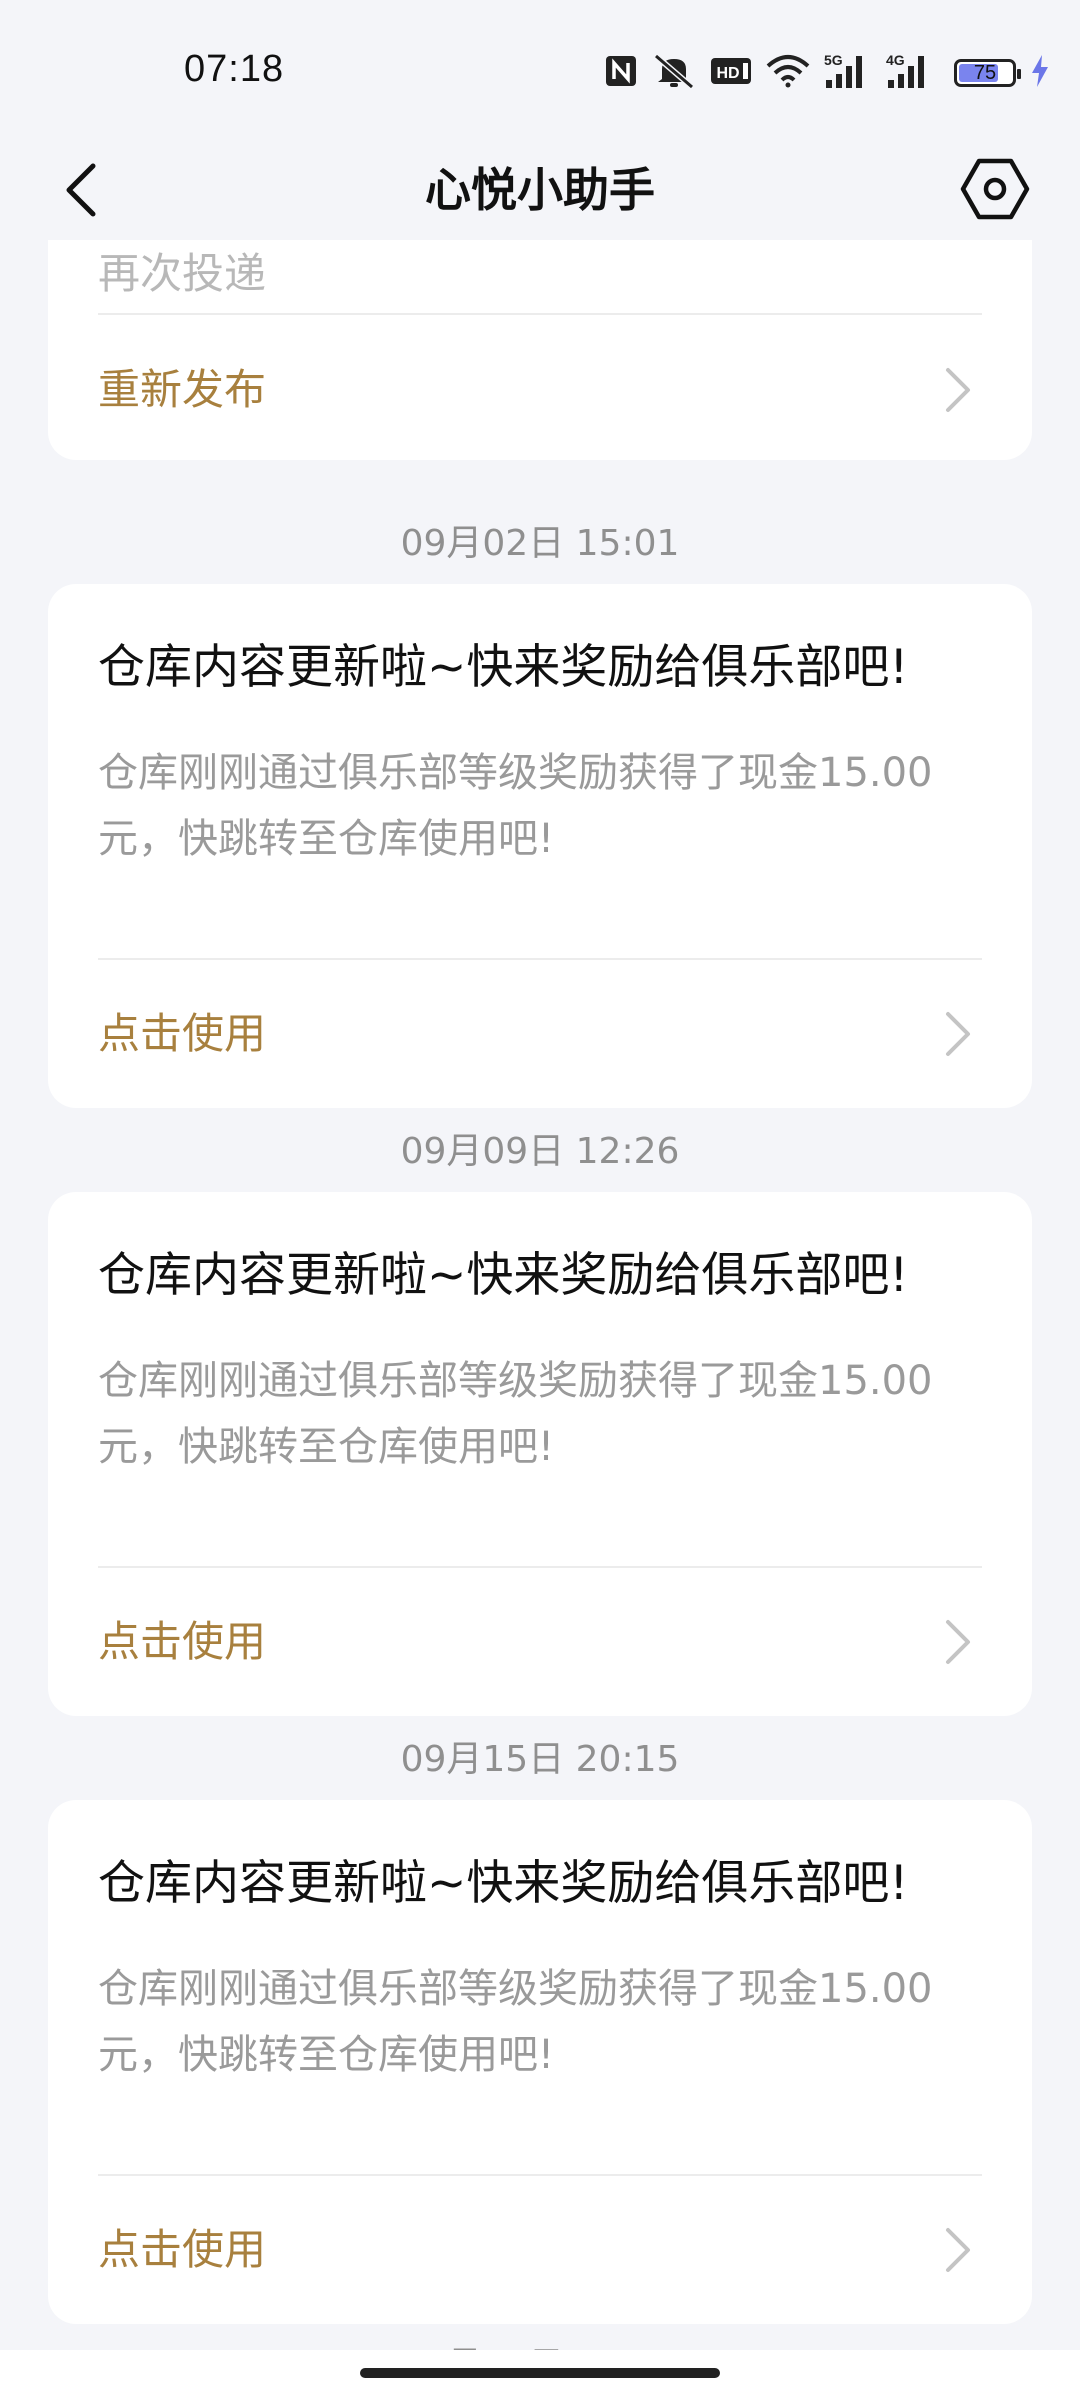 This screenshot has width=1080, height=2400. I want to click on nav-bar: 心悦小助手, so click(540, 190).